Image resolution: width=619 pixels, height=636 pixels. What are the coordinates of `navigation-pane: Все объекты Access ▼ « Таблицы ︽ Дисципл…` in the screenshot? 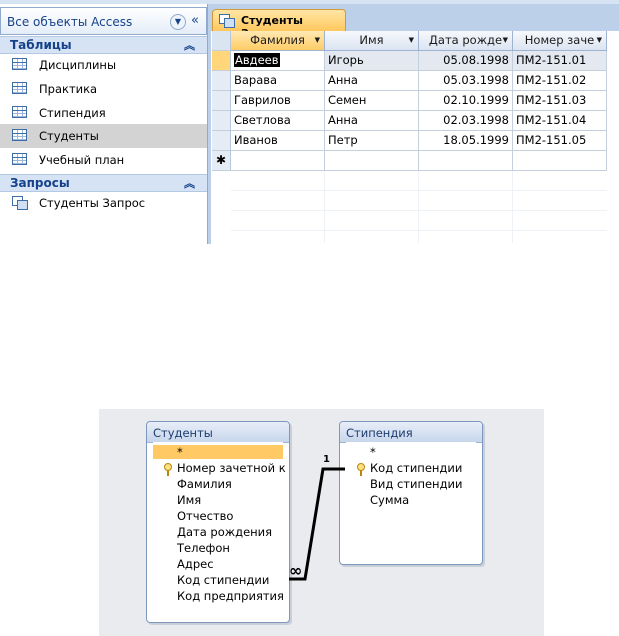 It's located at (104, 124).